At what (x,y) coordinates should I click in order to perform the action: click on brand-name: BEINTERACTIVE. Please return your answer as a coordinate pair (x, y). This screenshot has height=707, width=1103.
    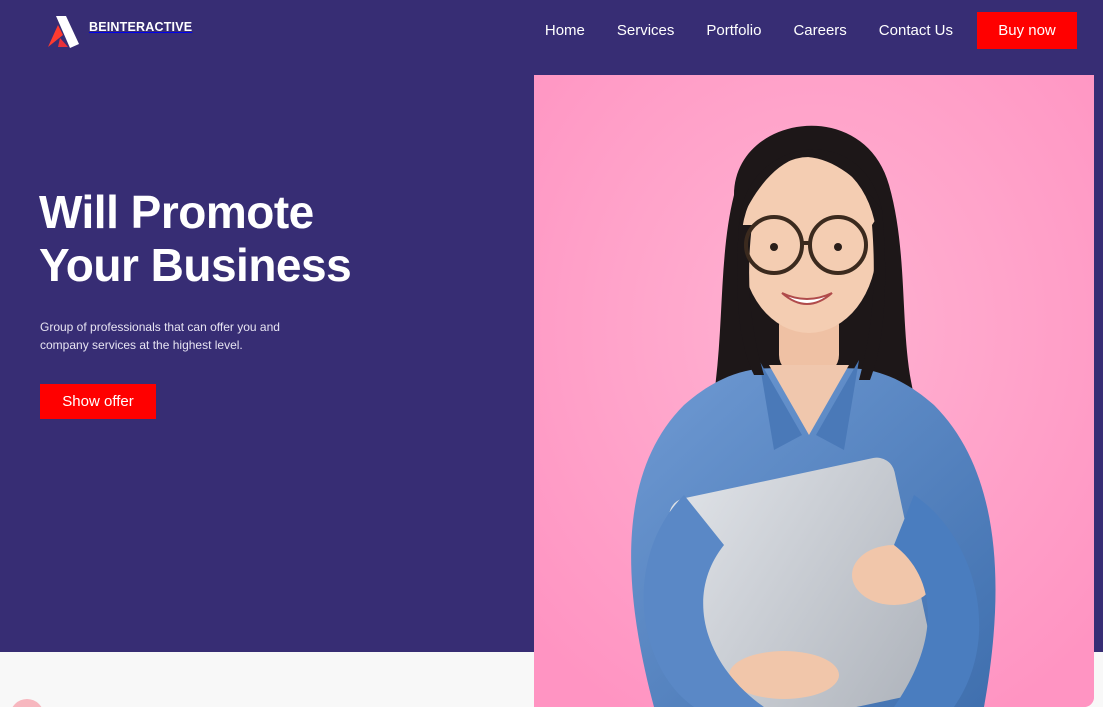
    Looking at the image, I should click on (141, 27).